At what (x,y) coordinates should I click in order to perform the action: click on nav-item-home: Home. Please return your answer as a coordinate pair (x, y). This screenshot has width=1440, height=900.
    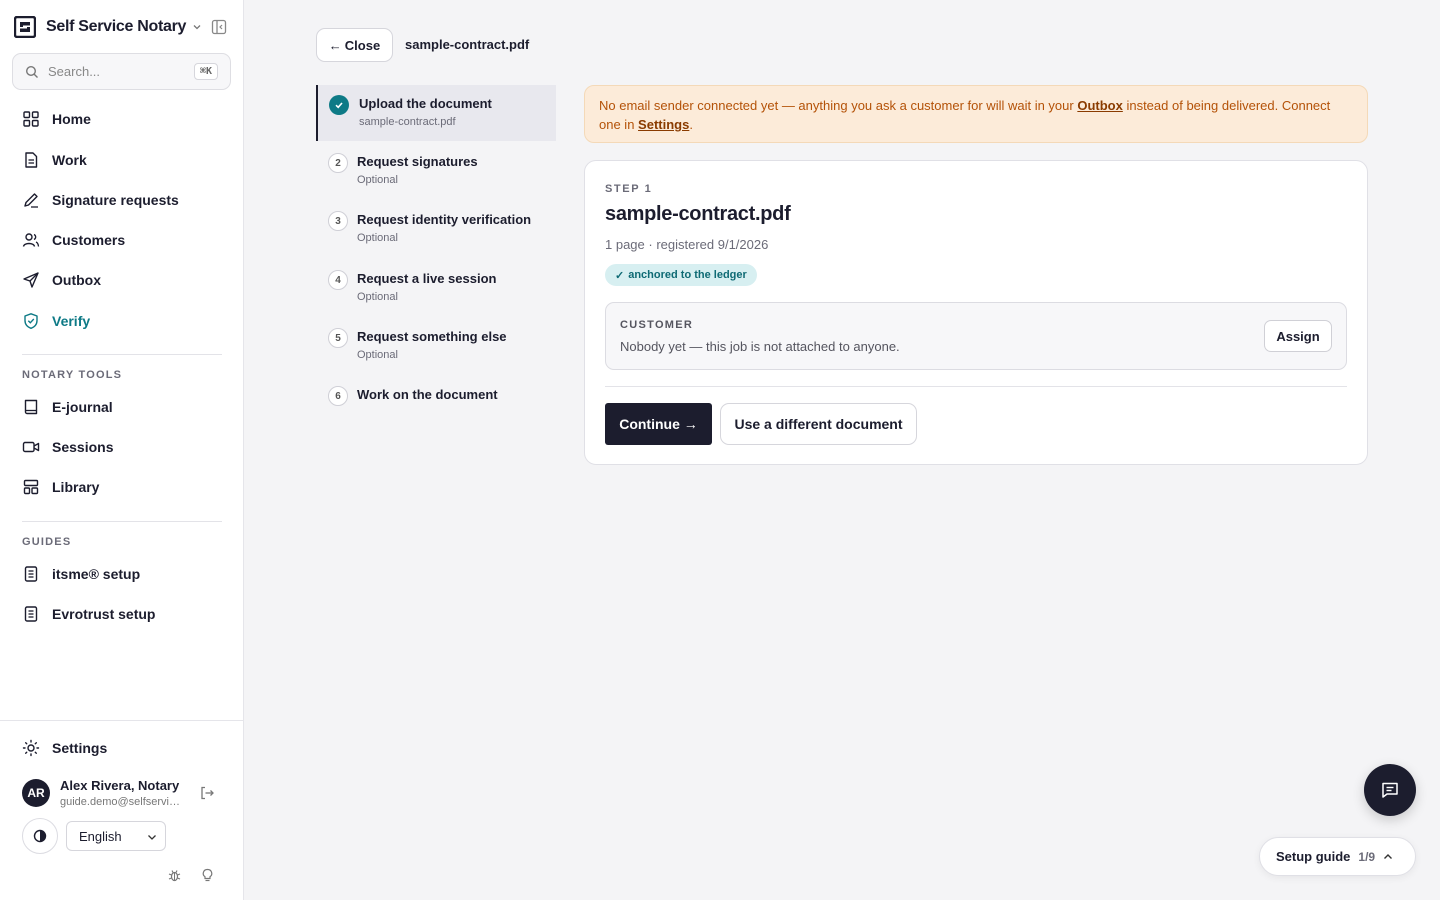
    Looking at the image, I should click on (122, 119).